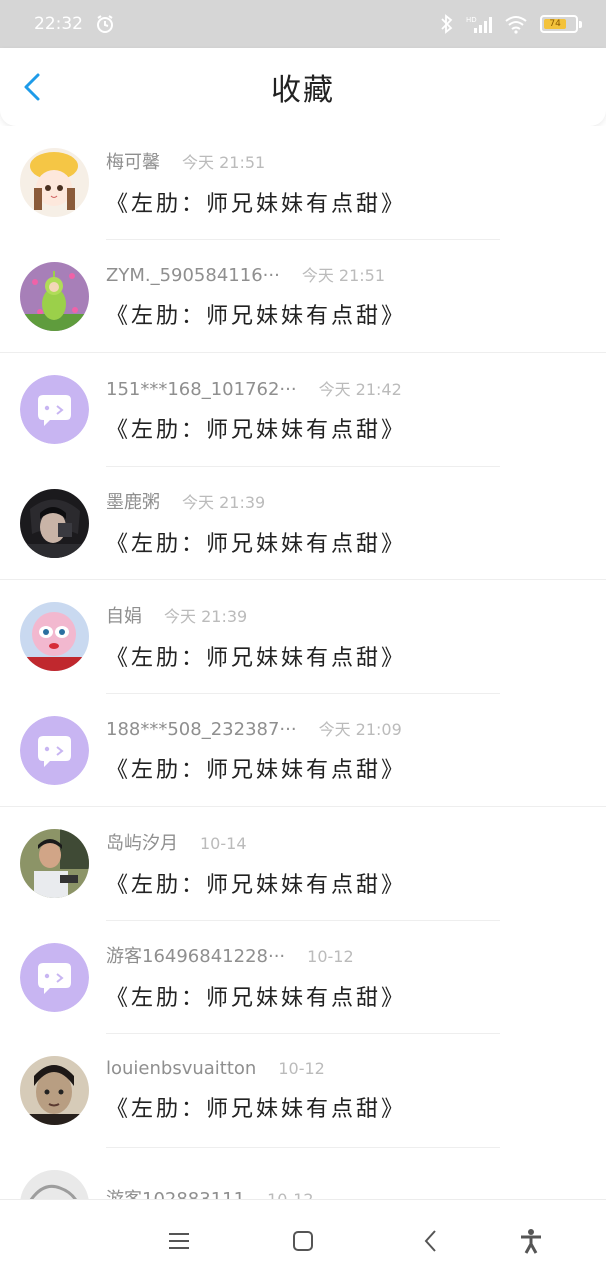 The image size is (606, 1280). I want to click on timestamp: 今天 21:09, so click(360, 730).